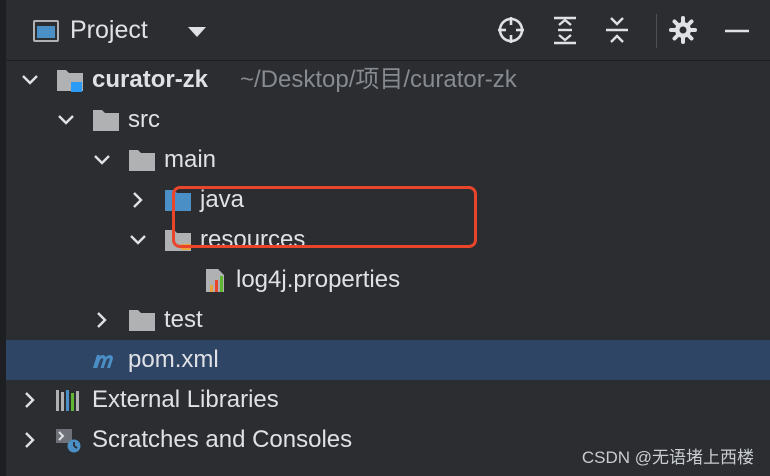 Image resolution: width=770 pixels, height=476 pixels. I want to click on watermark-text: CSDN @无语堵上西楼, so click(667, 457).